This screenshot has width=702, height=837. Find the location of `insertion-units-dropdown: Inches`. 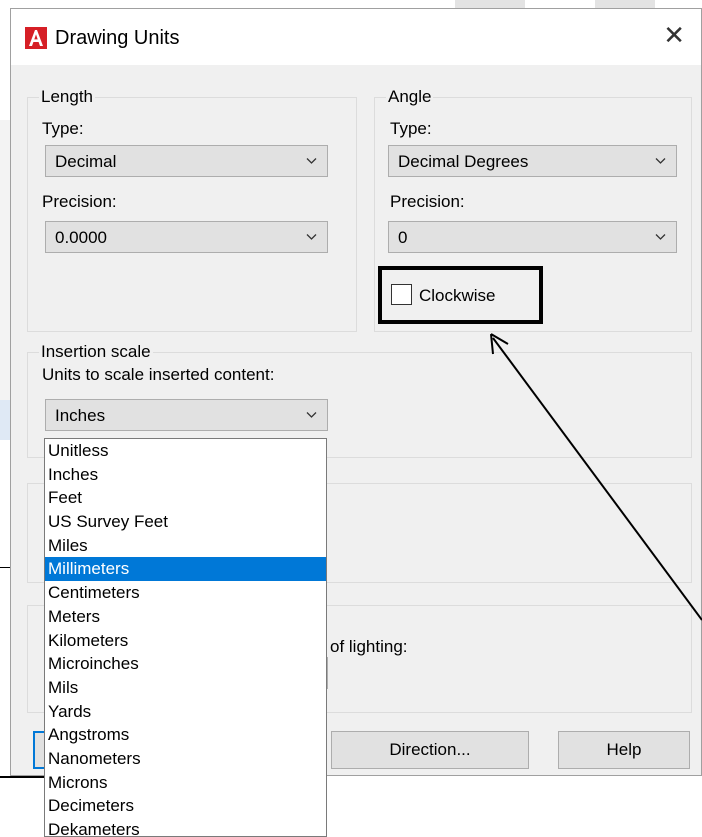

insertion-units-dropdown: Inches is located at coordinates (186, 415).